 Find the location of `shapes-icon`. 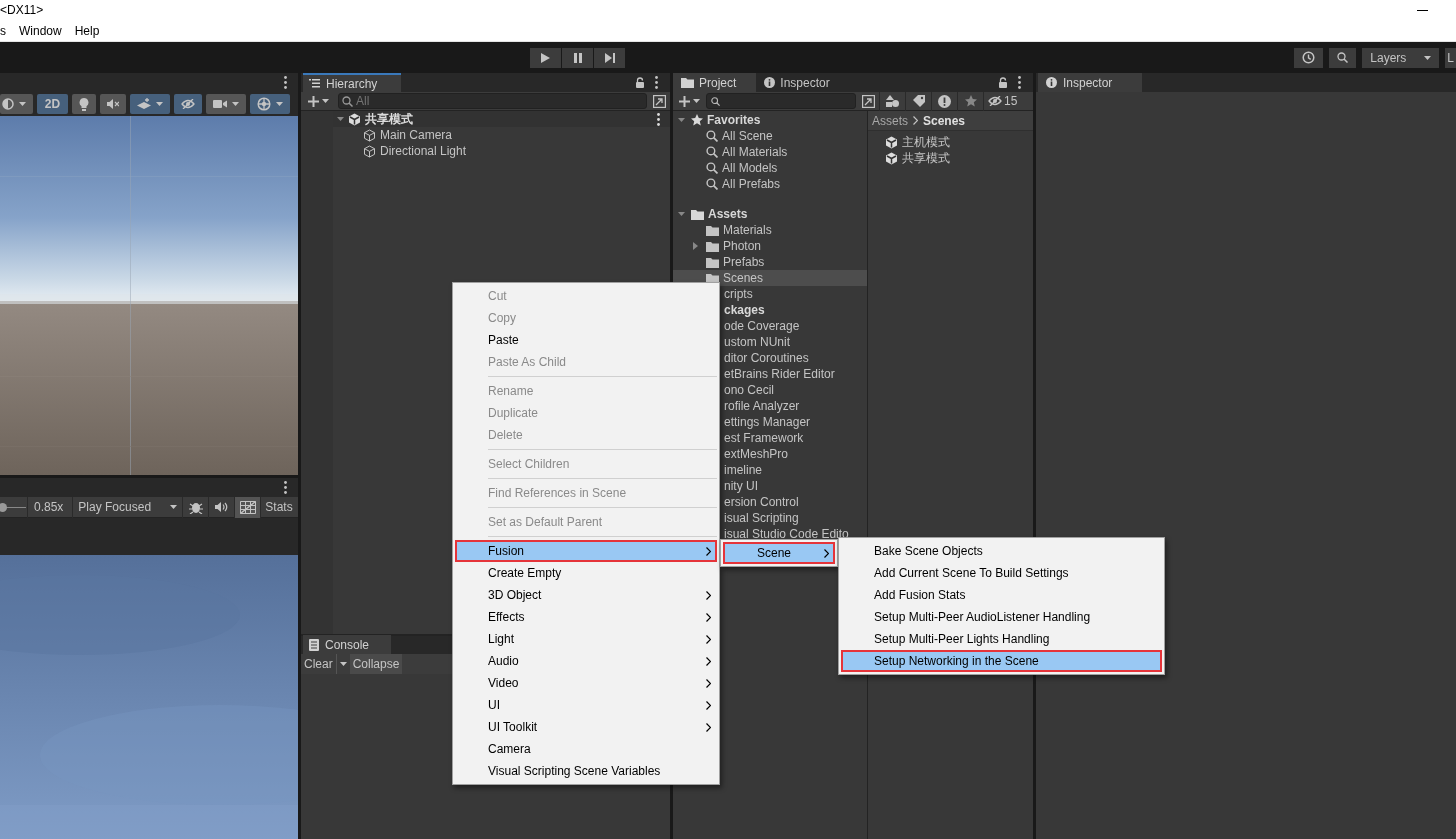

shapes-icon is located at coordinates (892, 101).